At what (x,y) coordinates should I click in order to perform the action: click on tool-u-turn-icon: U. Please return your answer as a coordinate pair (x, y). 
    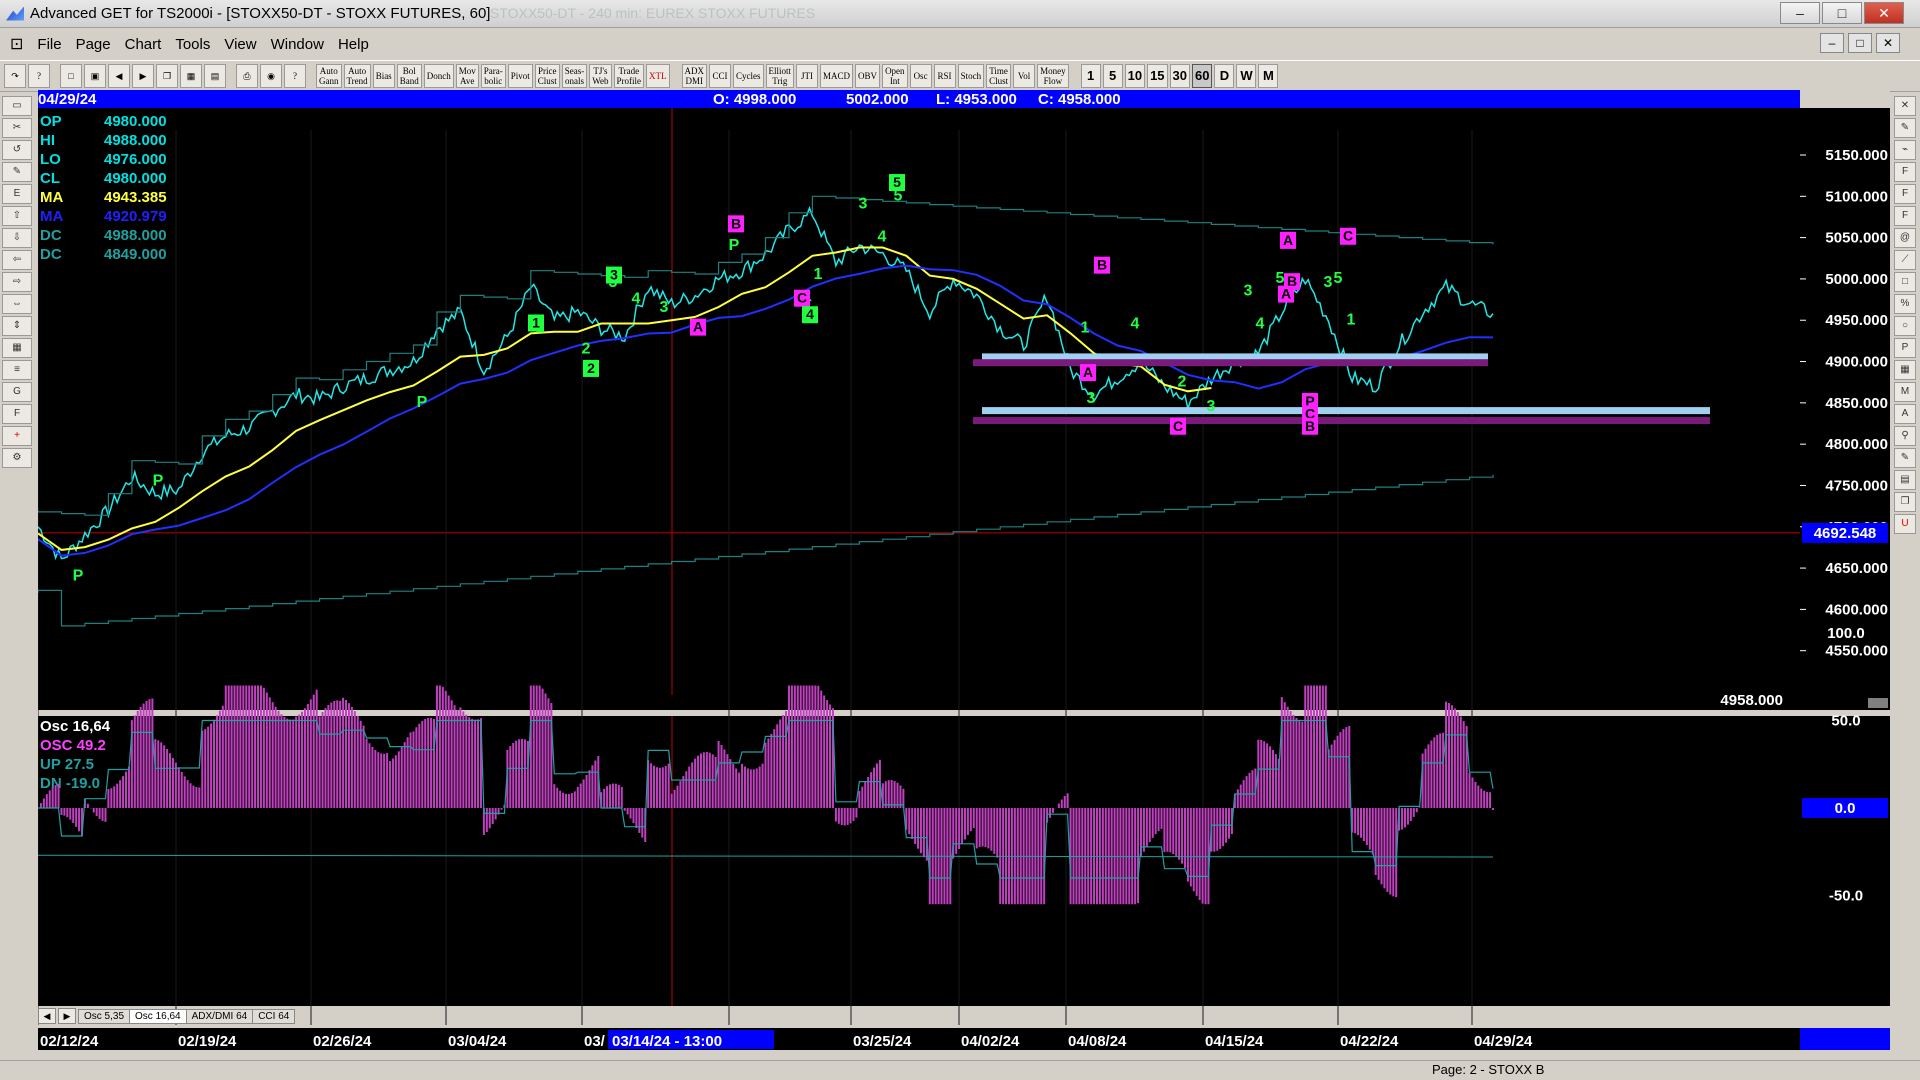
    Looking at the image, I should click on (1905, 524).